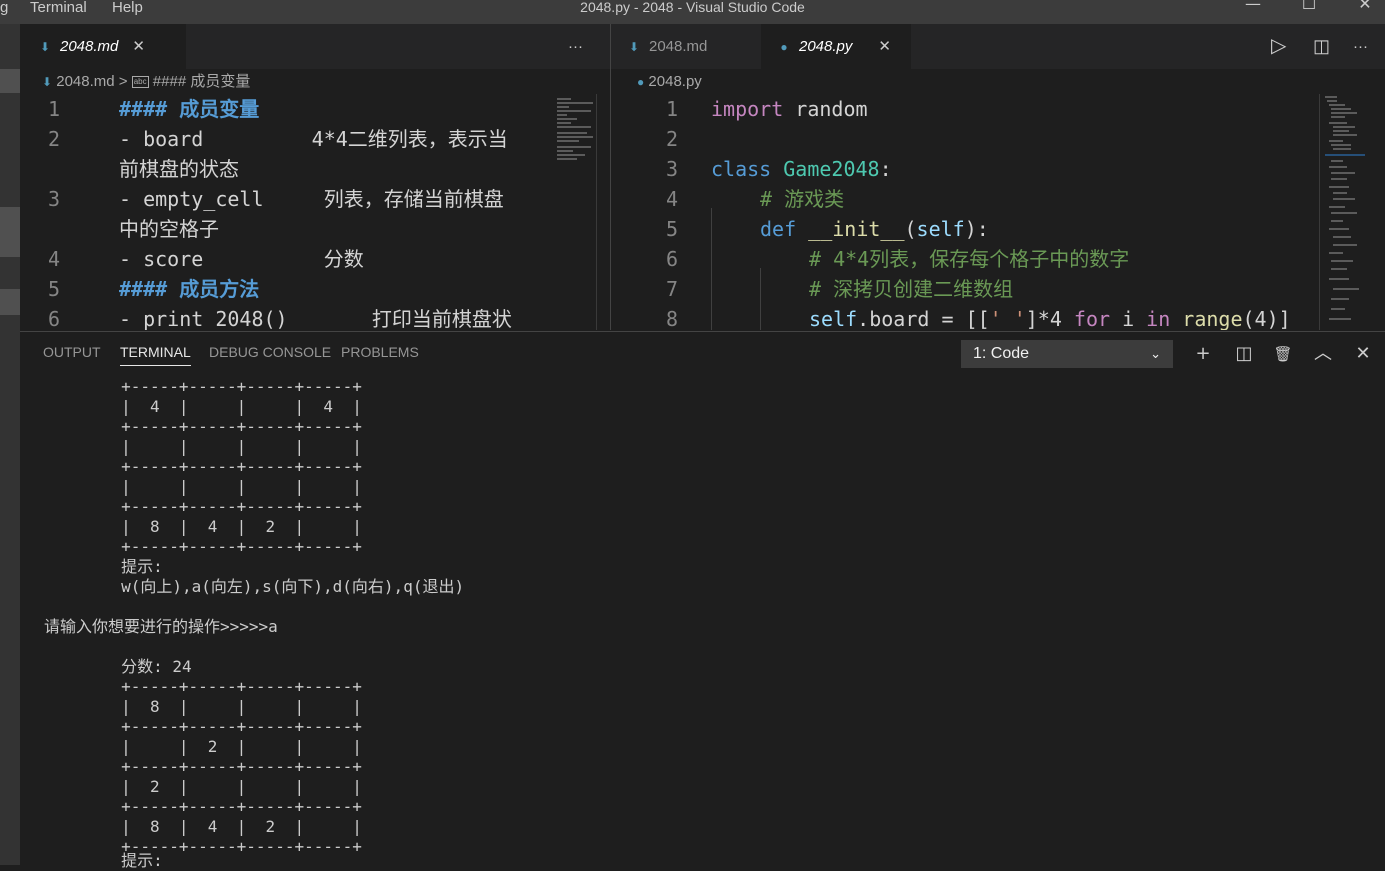 The image size is (1385, 871). Describe the element at coordinates (140, 82) in the screenshot. I see `symbol-string-icon: abc` at that location.